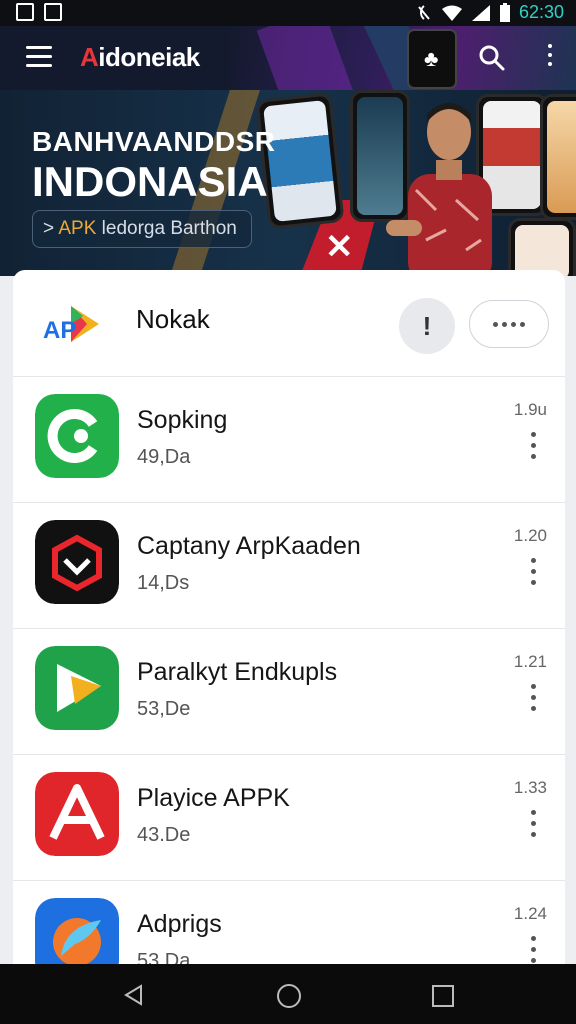  I want to click on recents-icon, so click(443, 996).